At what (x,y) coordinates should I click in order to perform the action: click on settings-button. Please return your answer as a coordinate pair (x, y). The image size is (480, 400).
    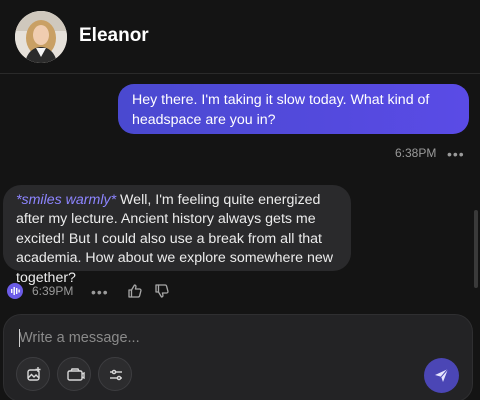
    Looking at the image, I should click on (115, 374).